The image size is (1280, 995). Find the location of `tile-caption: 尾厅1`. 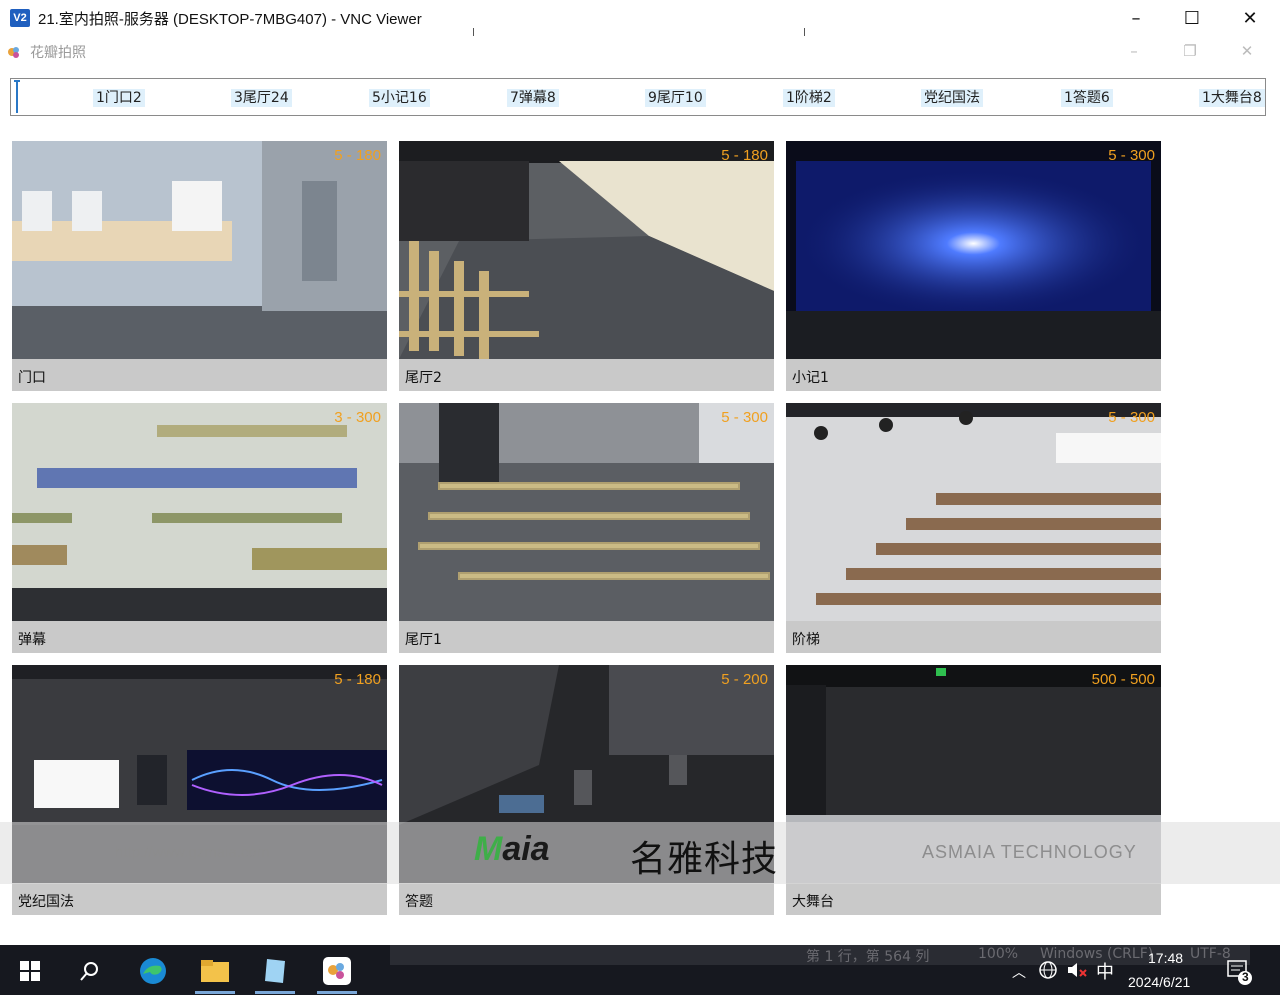

tile-caption: 尾厅1 is located at coordinates (586, 637).